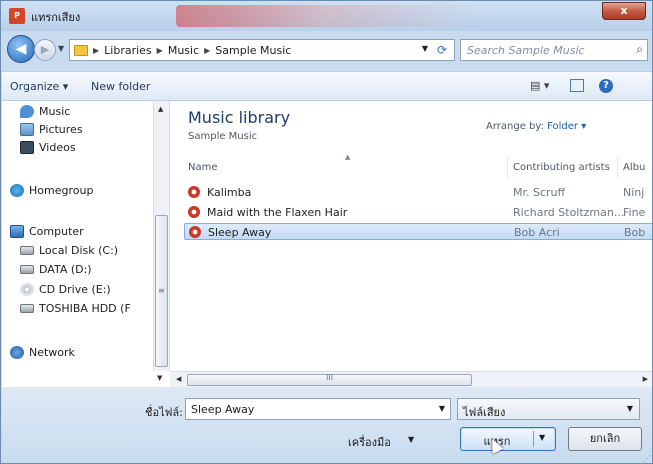 This screenshot has height=464, width=653. I want to click on chevron-down-icon: ▼, so click(630, 408).